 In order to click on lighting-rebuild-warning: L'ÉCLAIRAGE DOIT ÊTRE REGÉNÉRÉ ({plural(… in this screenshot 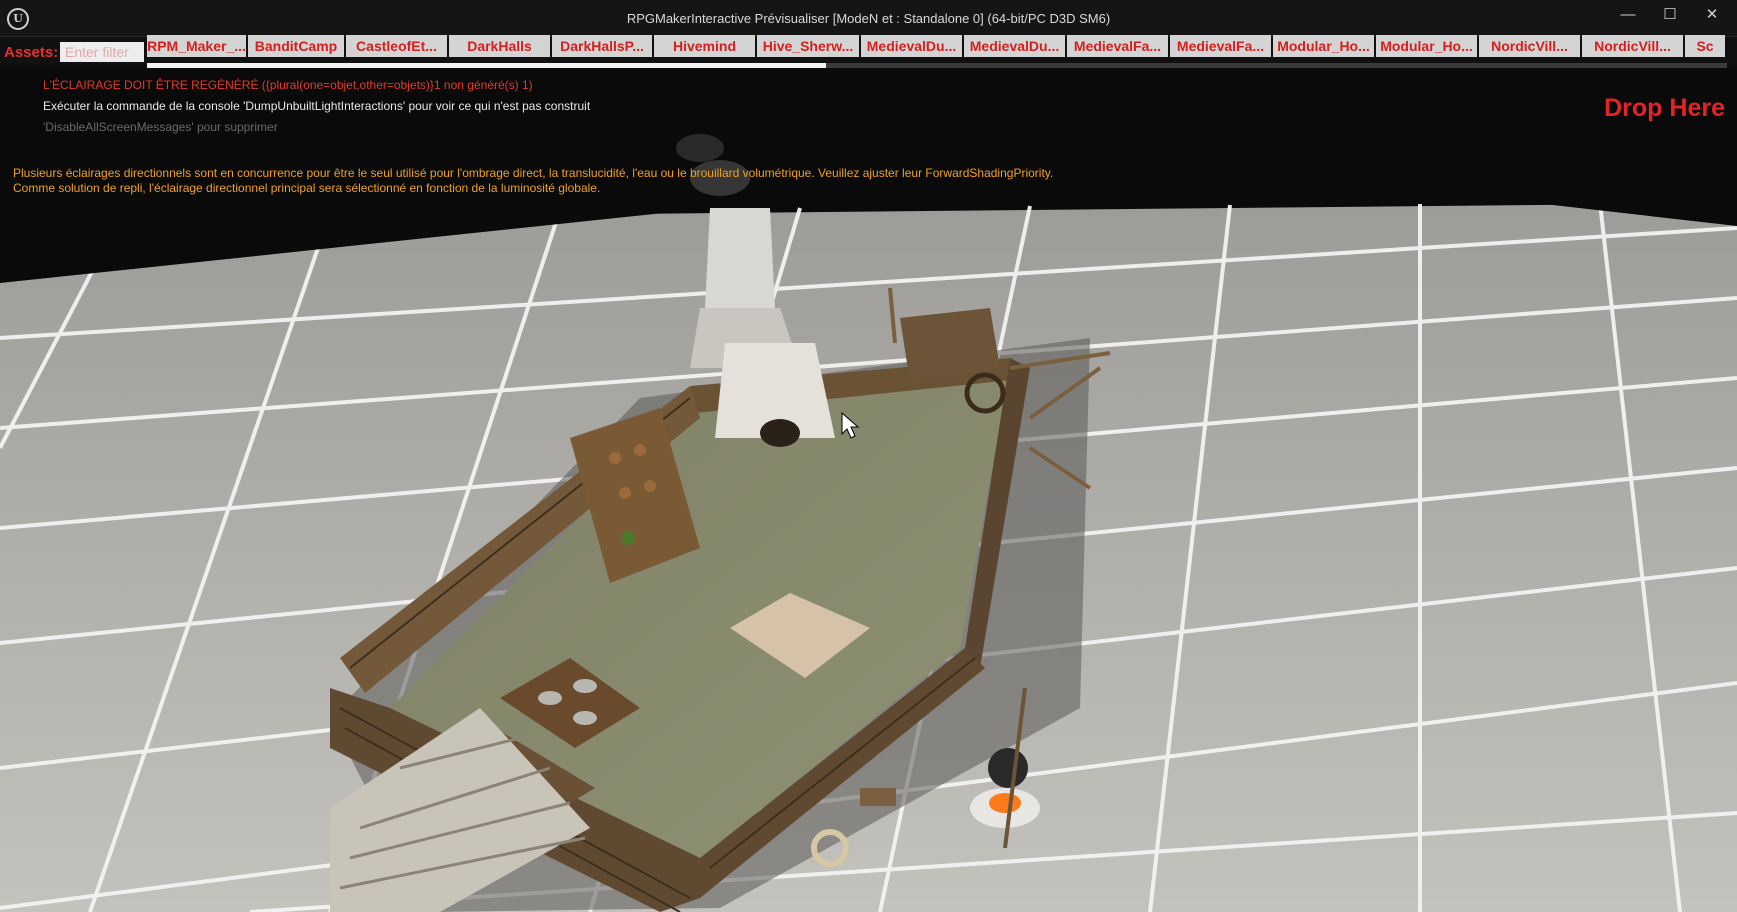, I will do `click(288, 85)`.